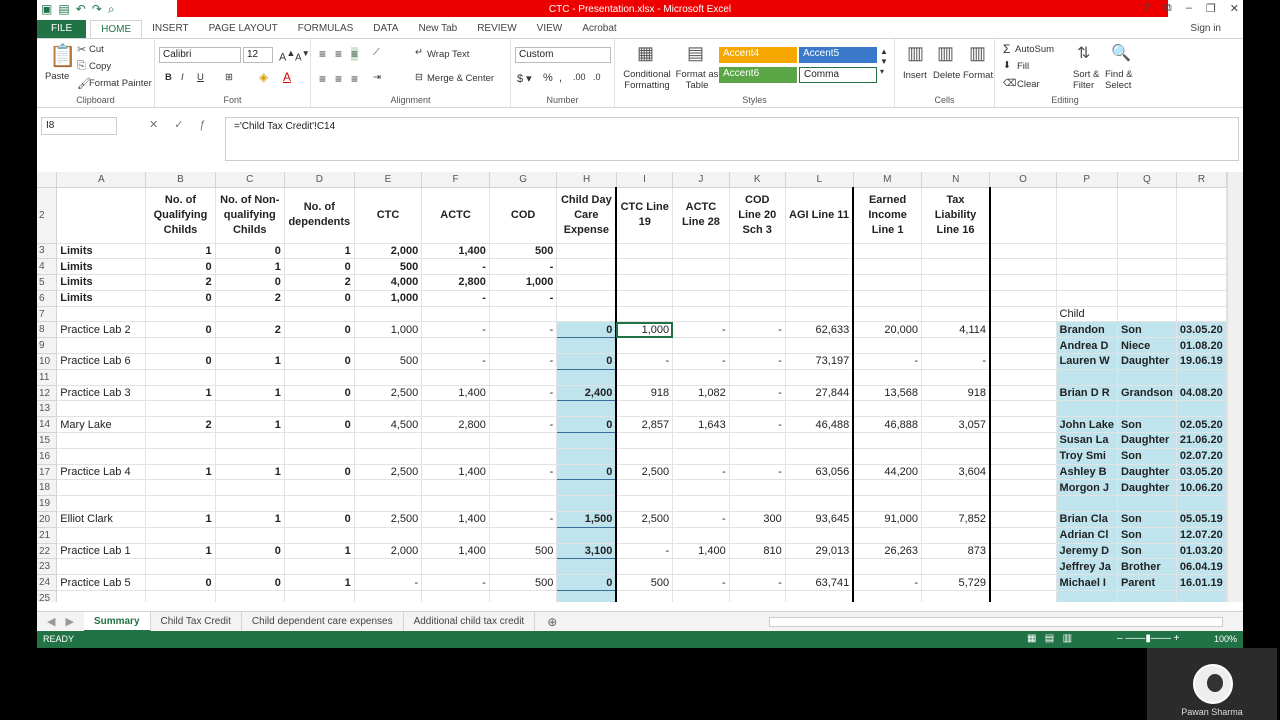 Image resolution: width=1280 pixels, height=720 pixels. What do you see at coordinates (243, 29) in the screenshot?
I see `tab-page-layout: PAGE LAYOUT` at bounding box center [243, 29].